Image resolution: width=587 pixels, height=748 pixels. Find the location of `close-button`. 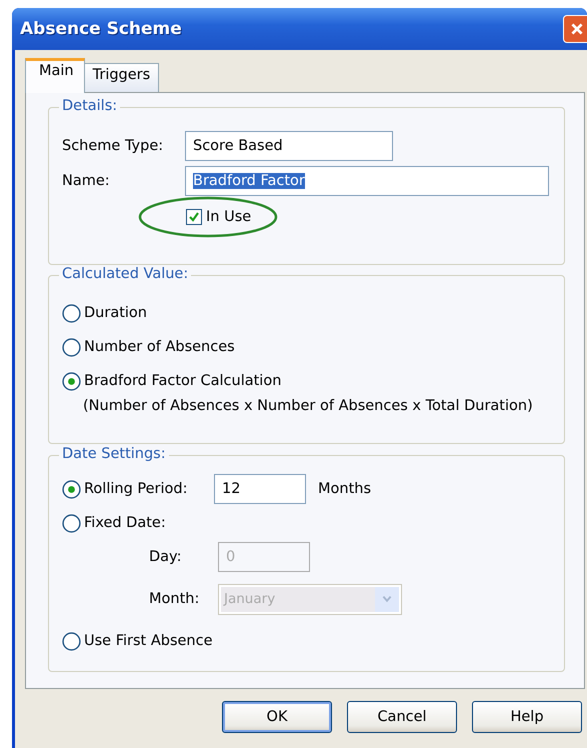

close-button is located at coordinates (575, 29).